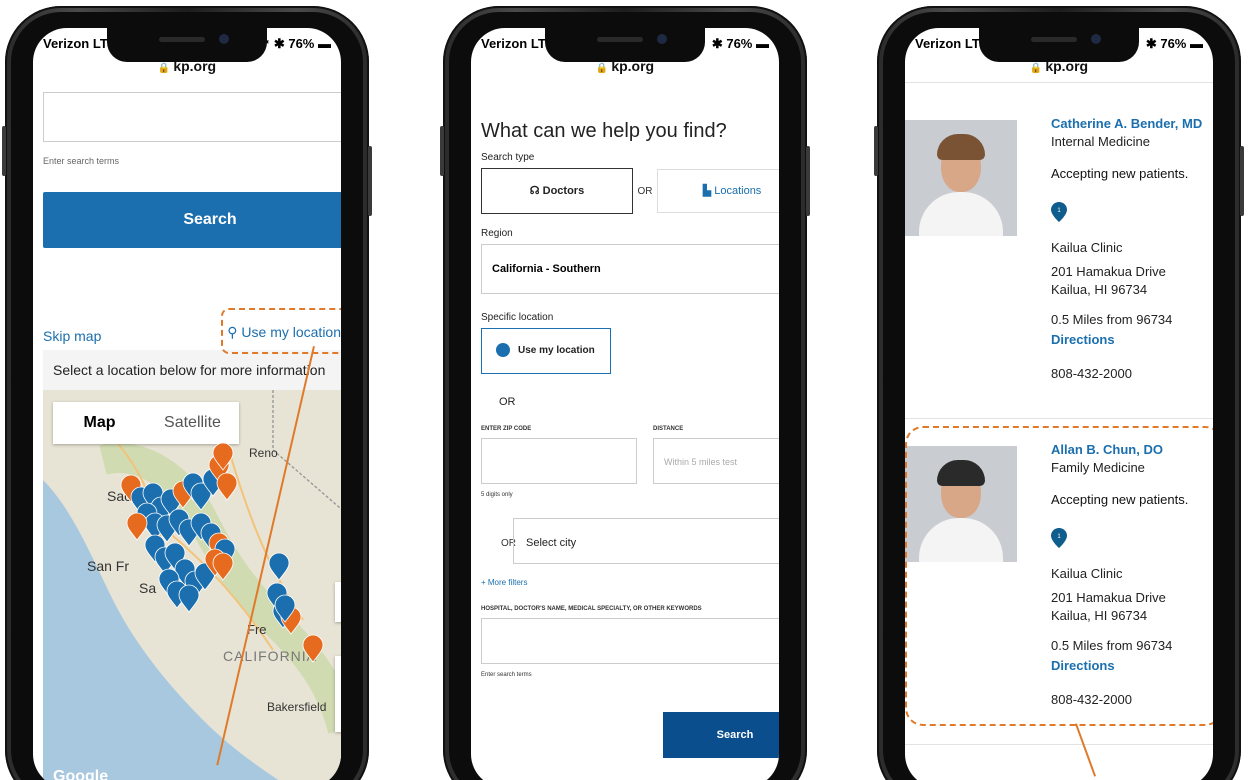 The height and width of the screenshot is (780, 1248). Describe the element at coordinates (506, 429) in the screenshot. I see `zip-label: ENTER ZIP CODE` at that location.